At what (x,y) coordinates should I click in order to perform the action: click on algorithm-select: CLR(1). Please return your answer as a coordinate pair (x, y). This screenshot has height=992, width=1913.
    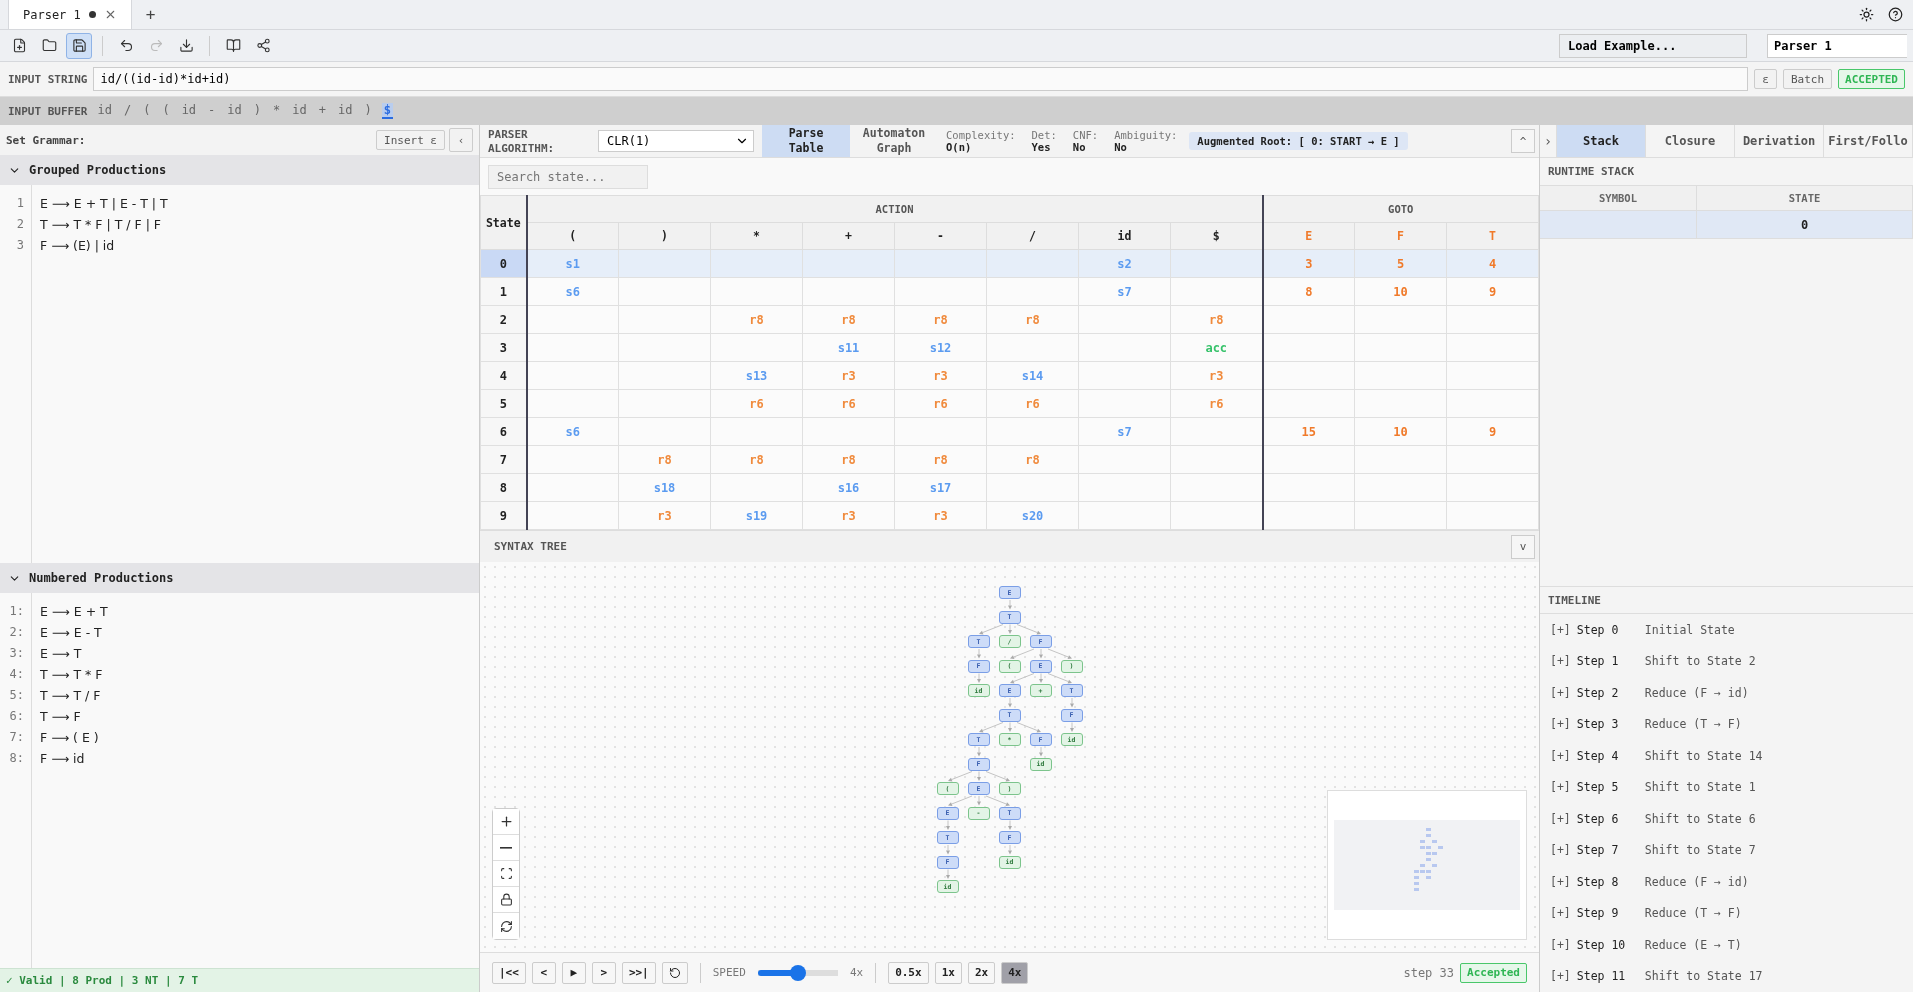
    Looking at the image, I should click on (676, 141).